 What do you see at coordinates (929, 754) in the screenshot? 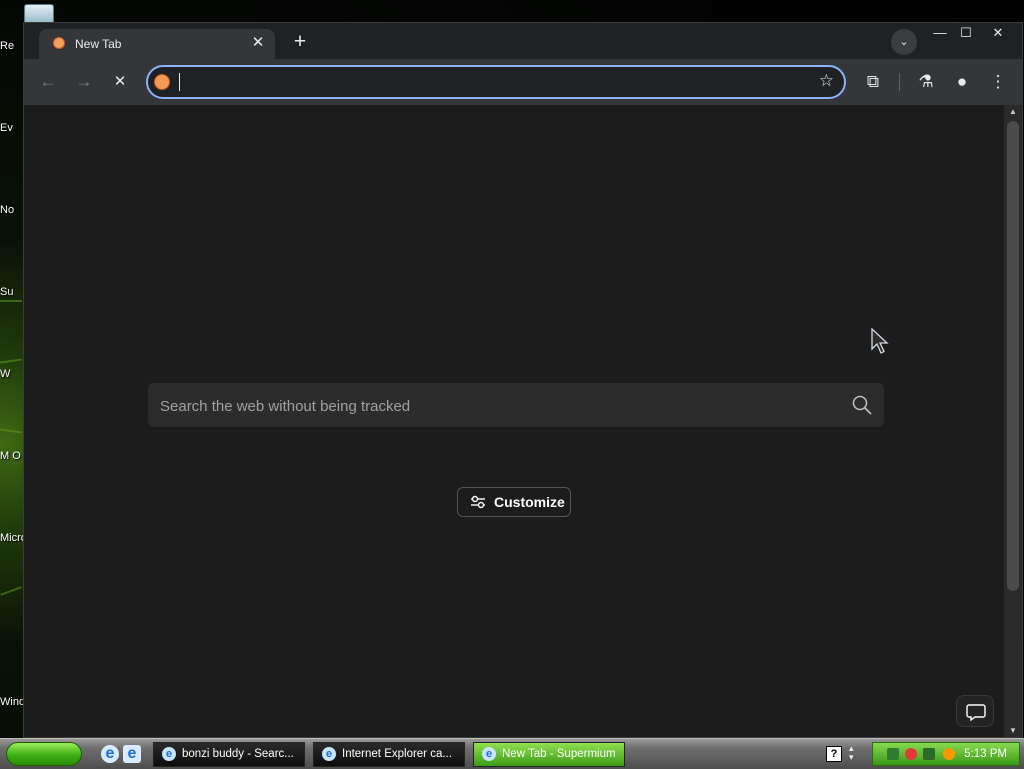
I see `tray-app-icon` at bounding box center [929, 754].